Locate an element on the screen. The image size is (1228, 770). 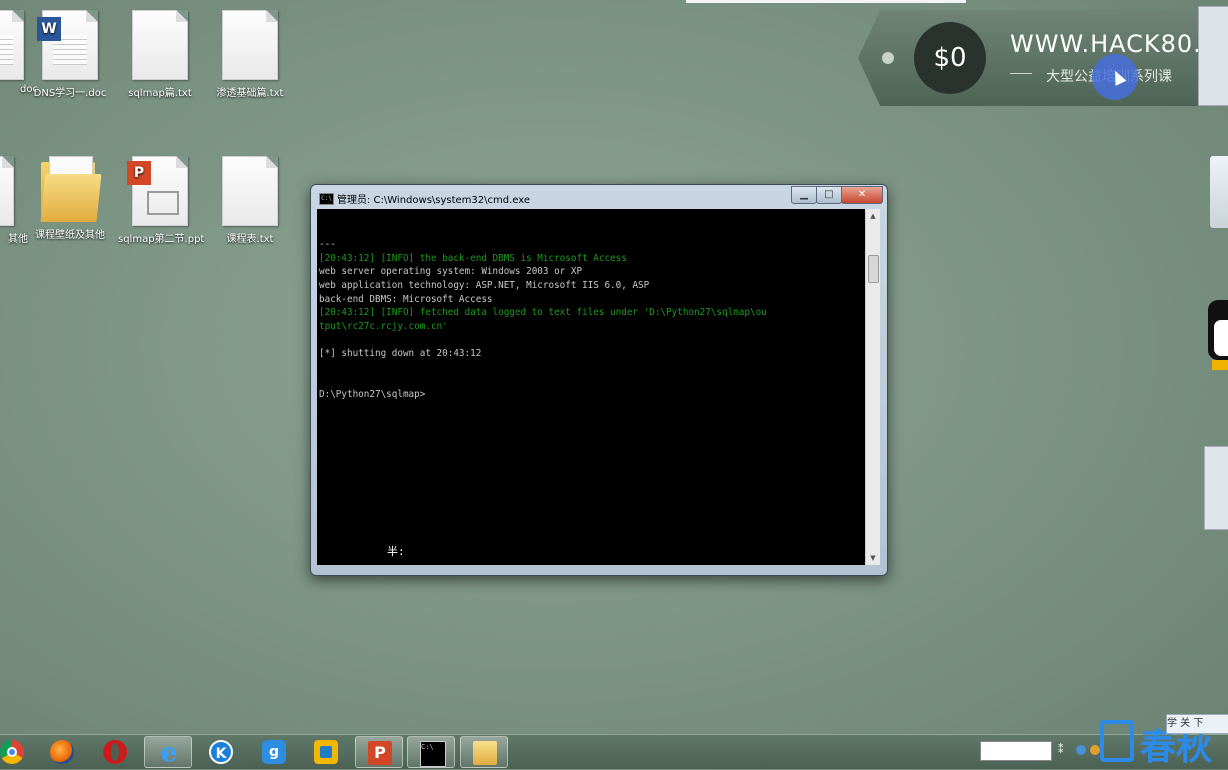
taskbar-firefox is located at coordinates (62, 752).